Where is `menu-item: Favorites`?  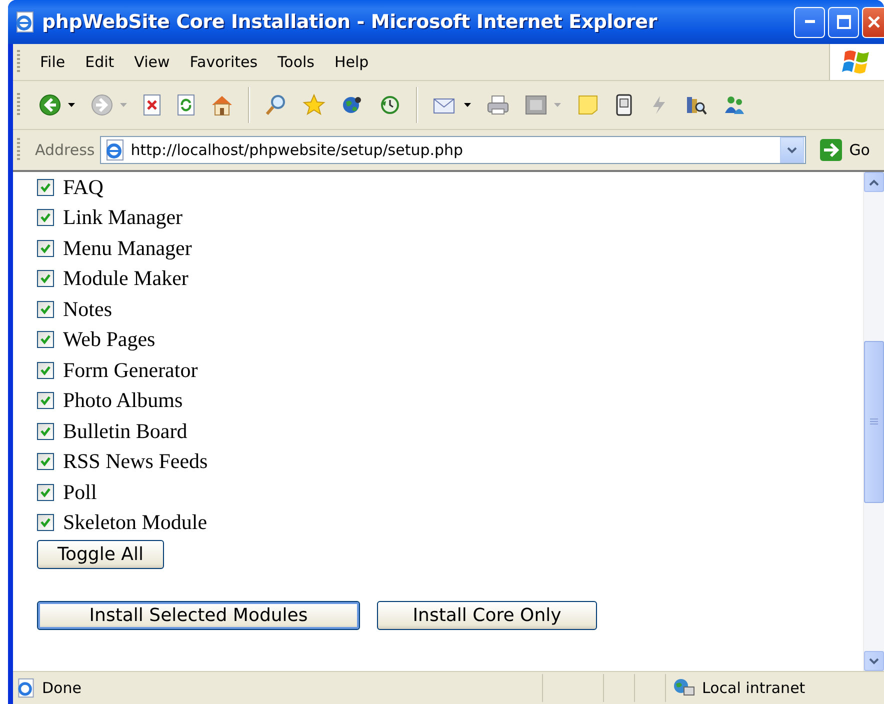 menu-item: Favorites is located at coordinates (224, 62).